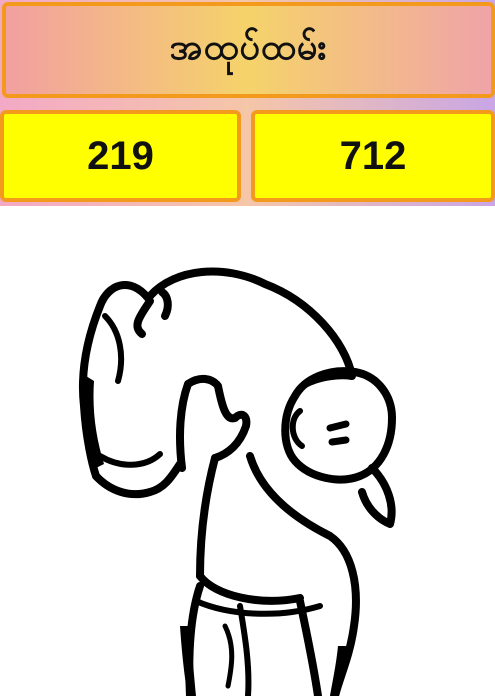 The width and height of the screenshot is (495, 696). I want to click on number-box-left: 219, so click(120, 156).